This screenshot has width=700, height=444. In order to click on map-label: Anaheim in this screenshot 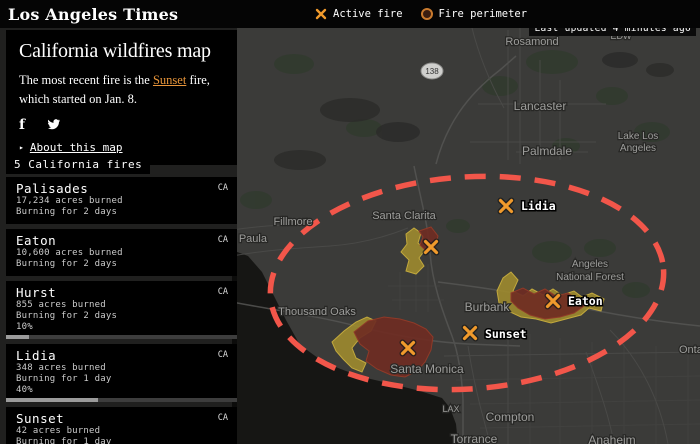, I will do `click(611, 438)`.